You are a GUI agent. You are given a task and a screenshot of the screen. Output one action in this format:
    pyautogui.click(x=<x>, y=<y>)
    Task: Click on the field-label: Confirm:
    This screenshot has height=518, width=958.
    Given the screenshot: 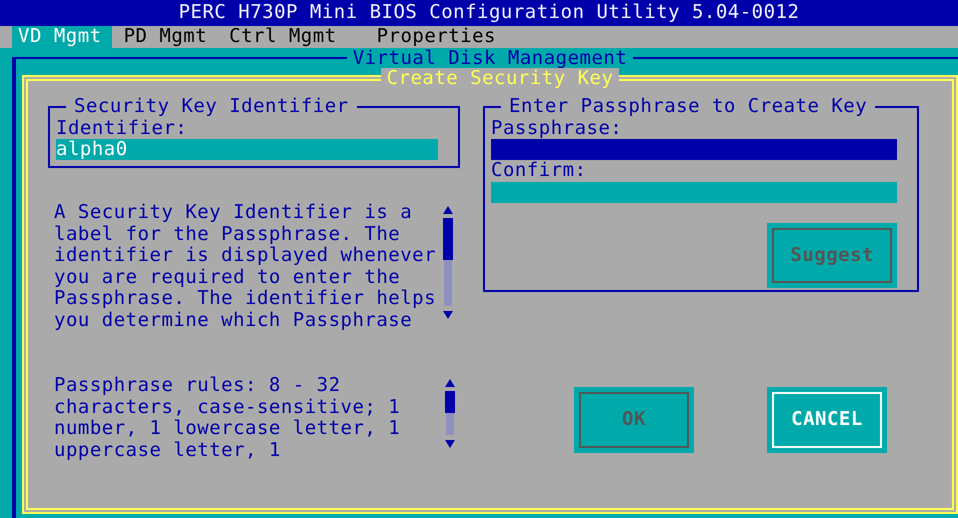 What is the action you would take?
    pyautogui.click(x=539, y=171)
    